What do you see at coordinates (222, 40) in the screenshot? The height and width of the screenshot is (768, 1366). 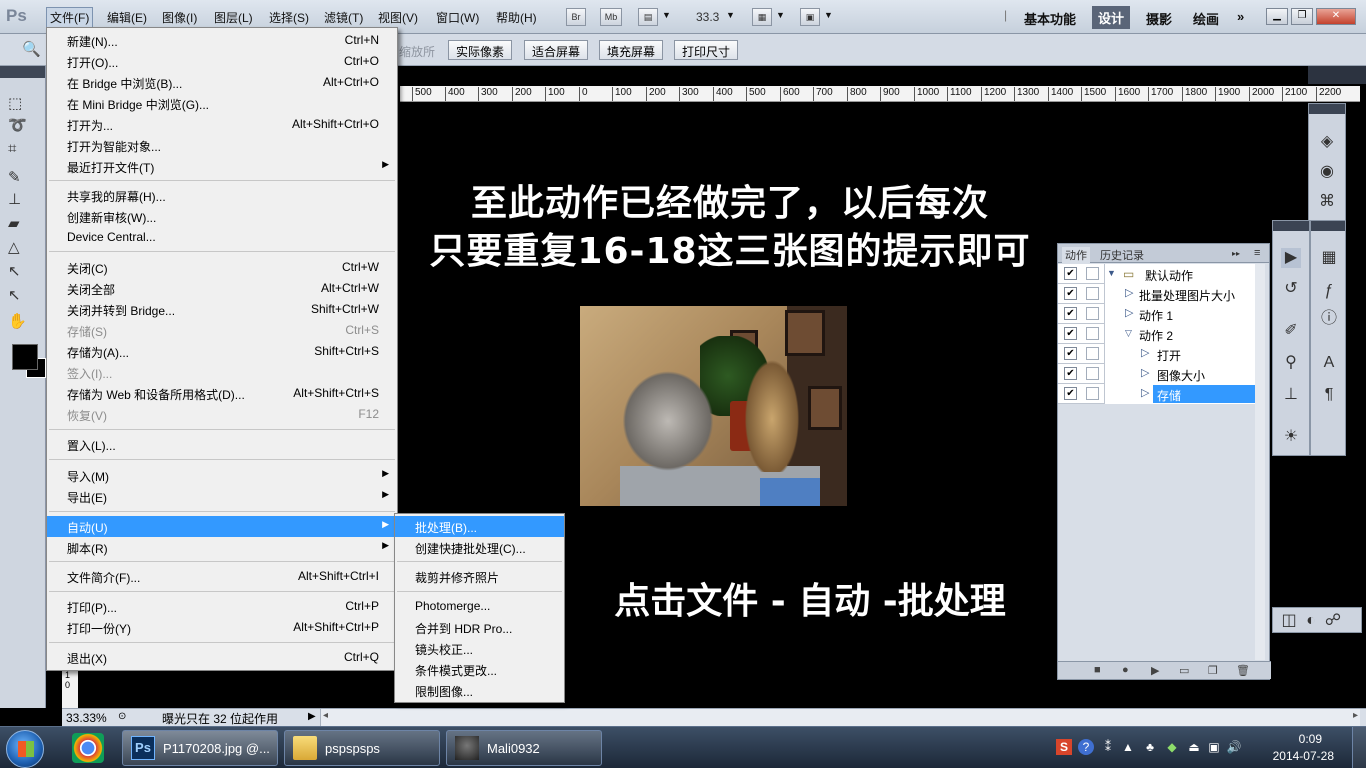 I see `menu-item-new: 新建(N)... Ctrl+N` at bounding box center [222, 40].